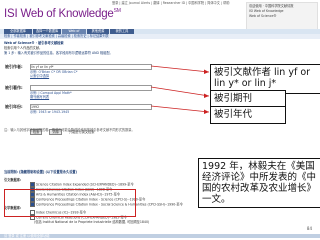 This screenshot has width=320, height=240. Describe the element at coordinates (180, 69) in the screenshot. I see `arrow-author` at that location.